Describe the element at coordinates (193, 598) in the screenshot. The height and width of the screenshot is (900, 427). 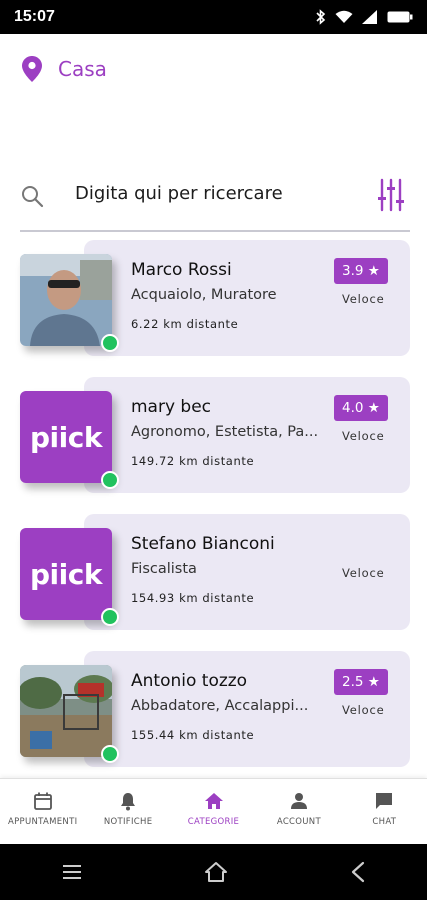
I see `professional-distance: 154.93 km distante` at that location.